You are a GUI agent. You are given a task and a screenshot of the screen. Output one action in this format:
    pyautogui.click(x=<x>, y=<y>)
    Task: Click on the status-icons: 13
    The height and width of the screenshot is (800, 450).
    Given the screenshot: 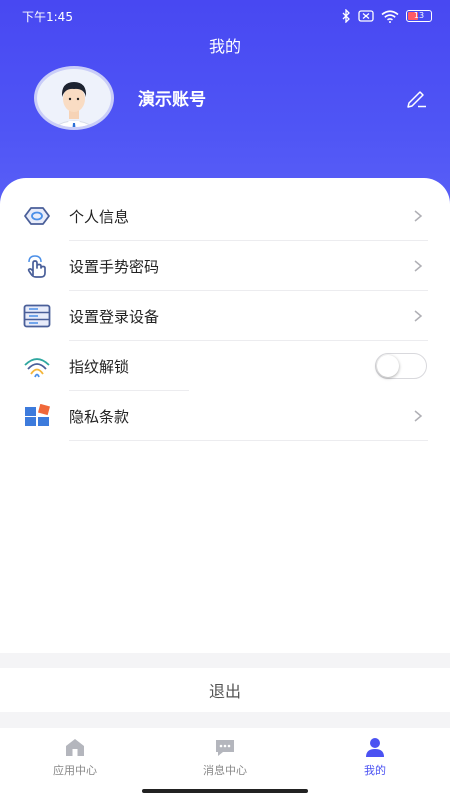 What is the action you would take?
    pyautogui.click(x=386, y=16)
    